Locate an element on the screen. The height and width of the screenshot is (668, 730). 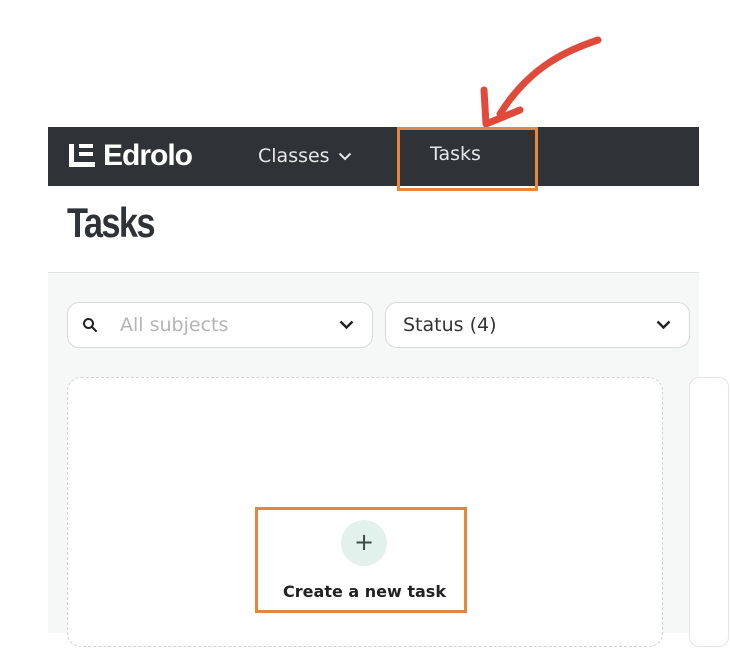
search-icon is located at coordinates (90, 325).